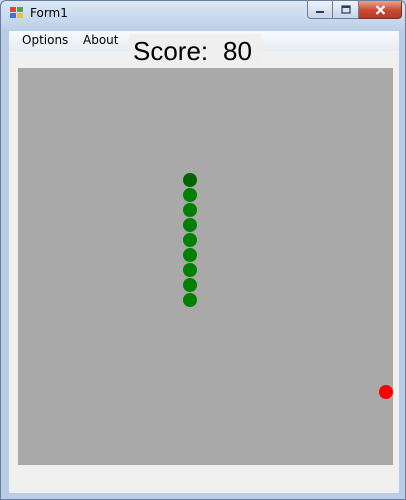  I want to click on close-icon, so click(380, 9).